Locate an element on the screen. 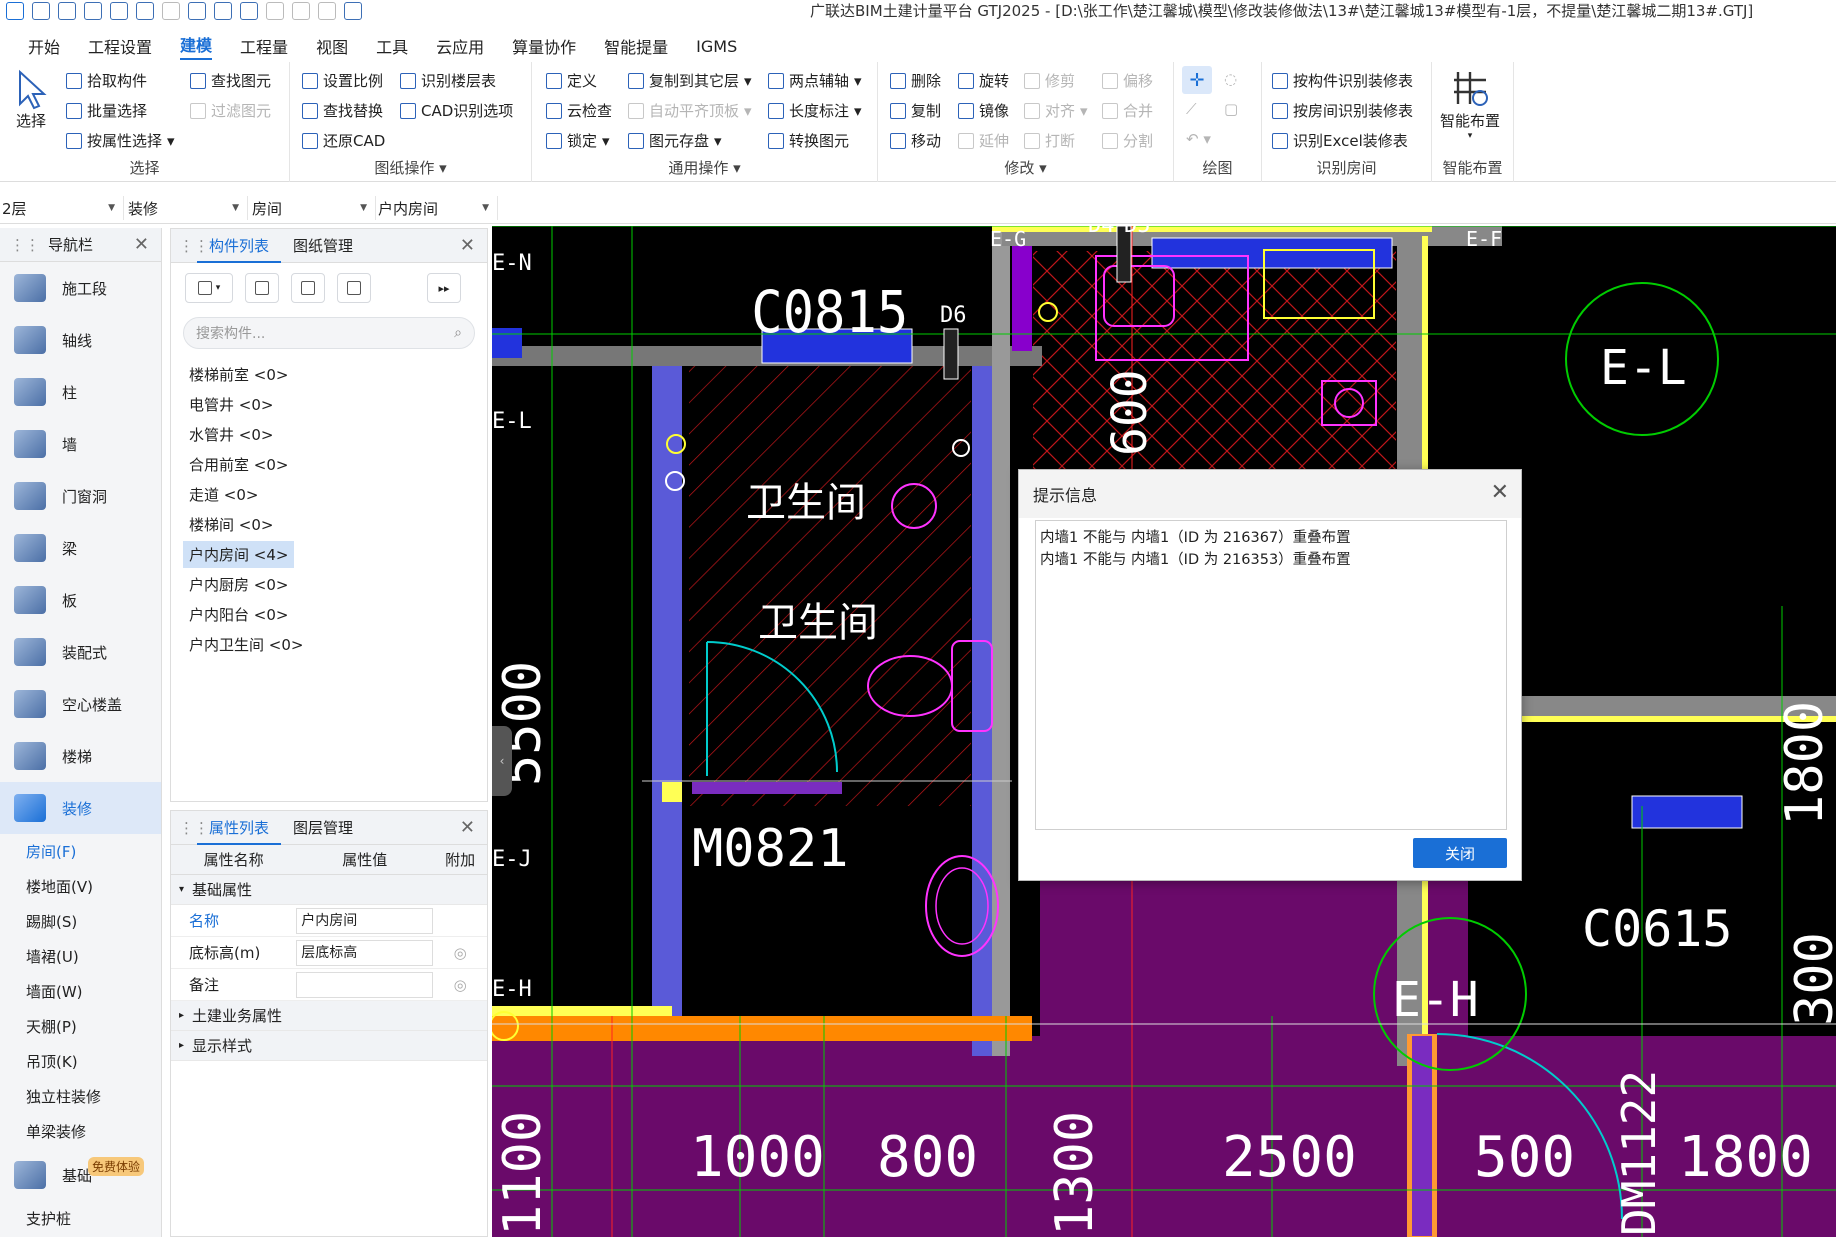 This screenshot has width=1836, height=1237. list-item: 户内阳台 <0> is located at coordinates (329, 614).